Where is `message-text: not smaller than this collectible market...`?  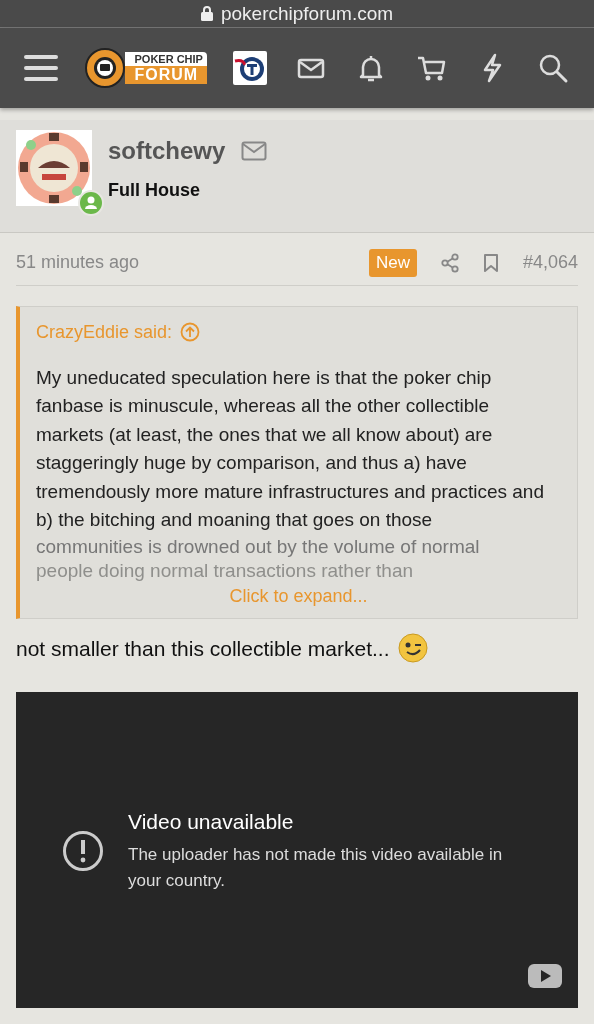
message-text: not smaller than this collectible market... is located at coordinates (203, 648).